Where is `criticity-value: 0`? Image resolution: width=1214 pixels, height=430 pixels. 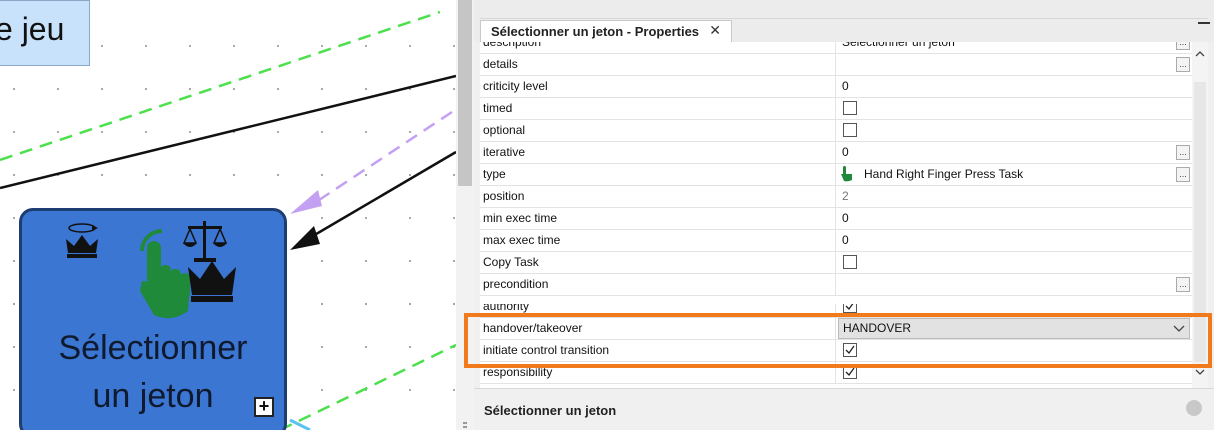
criticity-value: 0 is located at coordinates (845, 86).